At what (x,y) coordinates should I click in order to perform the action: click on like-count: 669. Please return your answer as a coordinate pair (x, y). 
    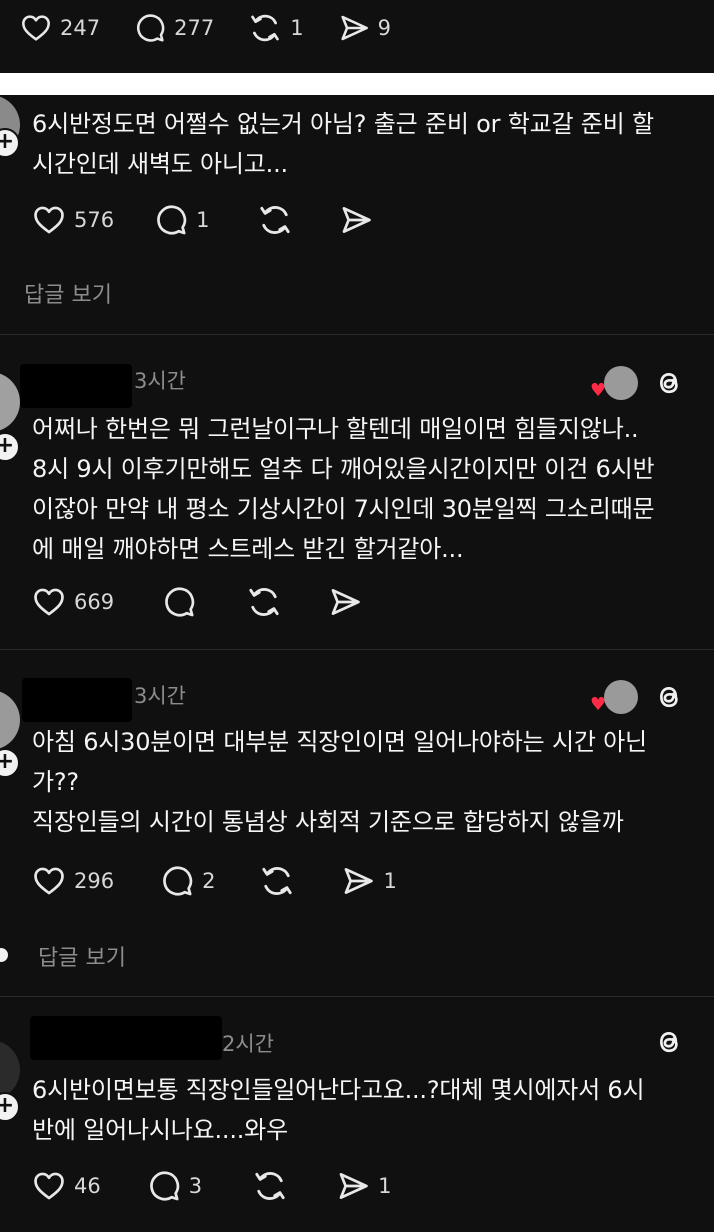
    Looking at the image, I should click on (94, 602).